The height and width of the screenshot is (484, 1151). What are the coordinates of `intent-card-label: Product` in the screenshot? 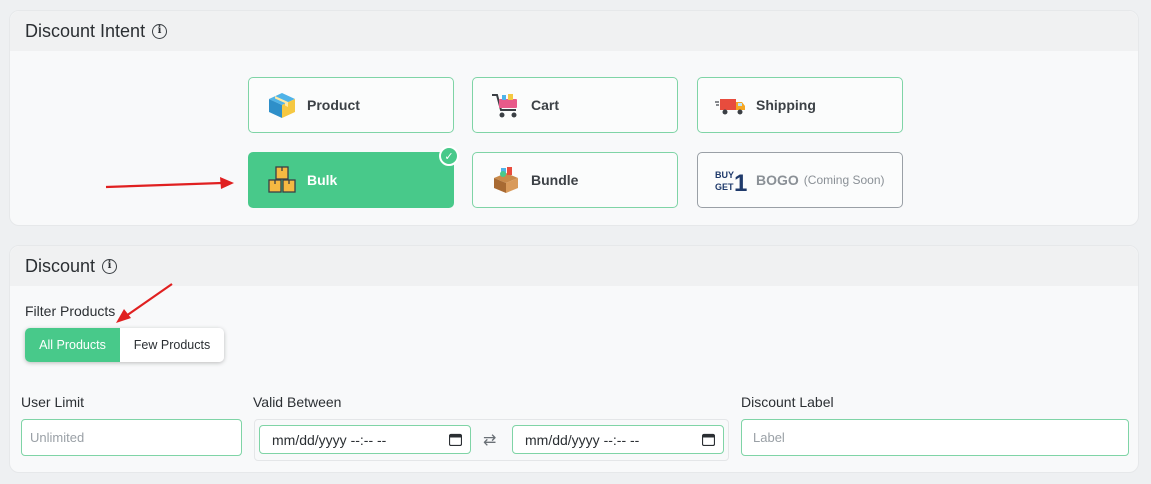 It's located at (333, 105).